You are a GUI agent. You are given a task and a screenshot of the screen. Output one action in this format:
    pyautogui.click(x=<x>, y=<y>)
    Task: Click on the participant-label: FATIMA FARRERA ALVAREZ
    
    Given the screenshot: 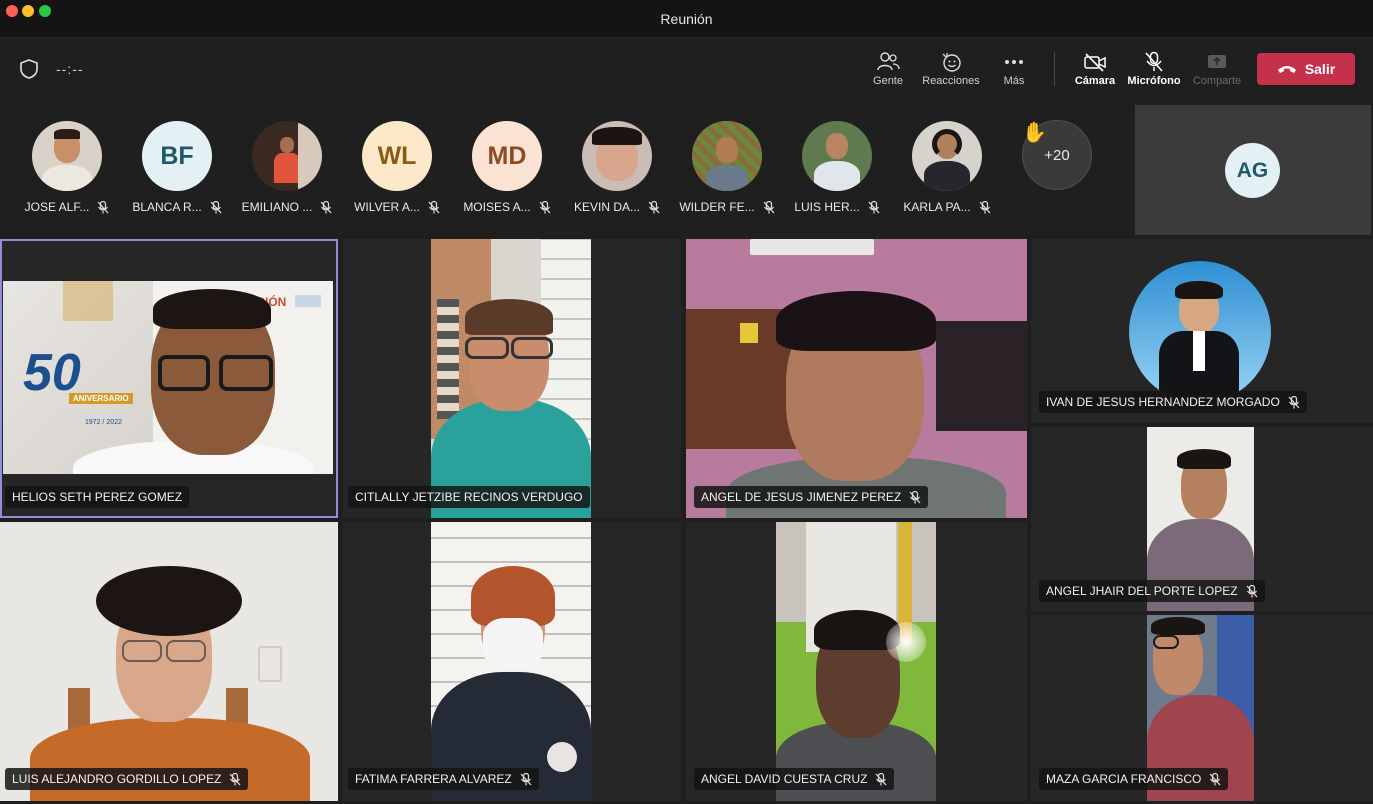 What is the action you would take?
    pyautogui.click(x=443, y=779)
    